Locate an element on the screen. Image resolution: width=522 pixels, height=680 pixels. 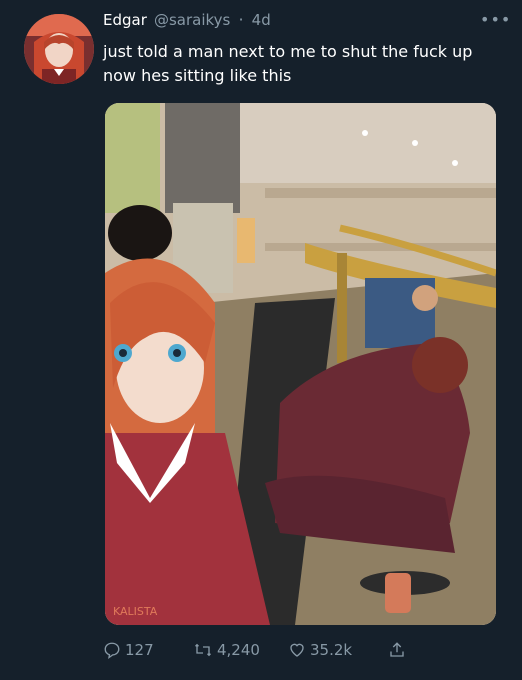
tweet-header: Edgar @saraikys · 4d is located at coordinates (303, 22).